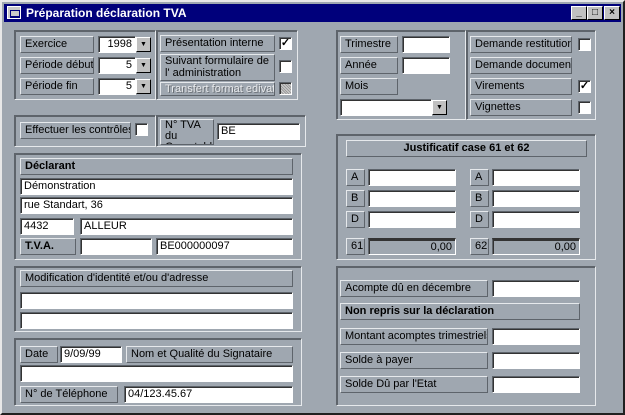  I want to click on tva-prefix-field, so click(116, 246).